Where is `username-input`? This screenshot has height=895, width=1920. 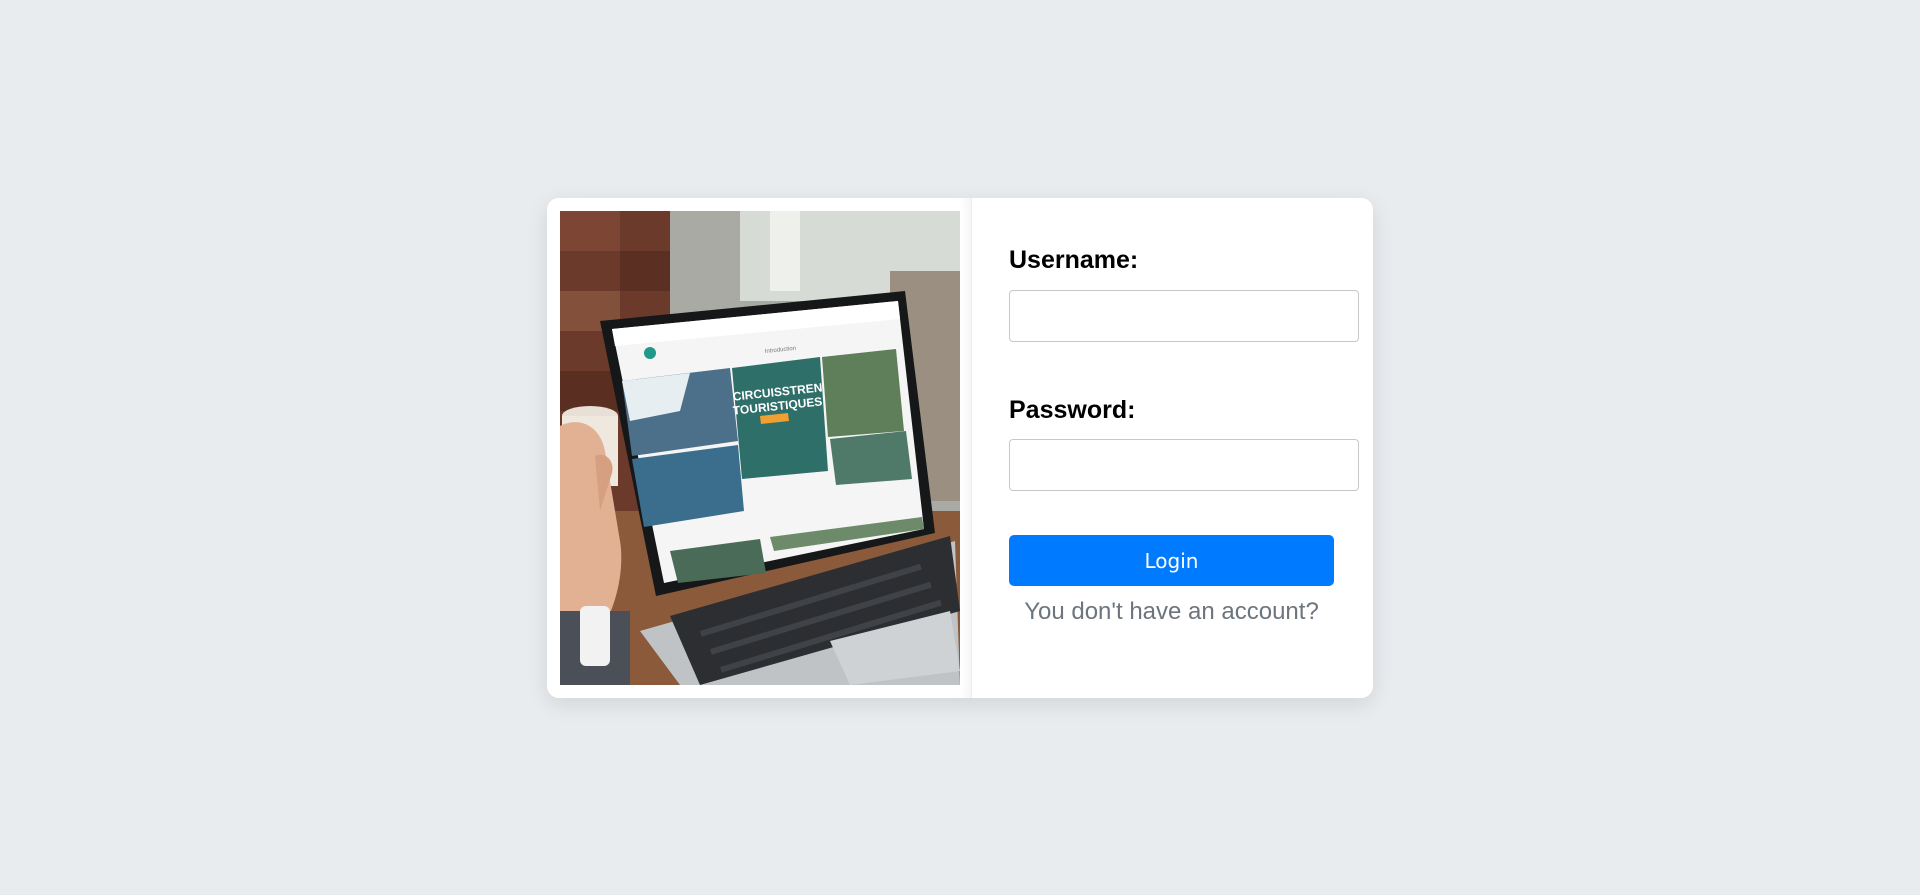
username-input is located at coordinates (1184, 316).